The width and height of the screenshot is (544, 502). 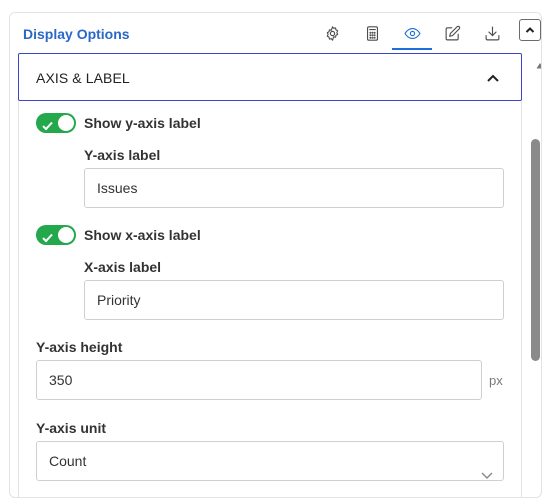 What do you see at coordinates (79, 347) in the screenshot?
I see `y-axis-height-label: Y-axis height` at bounding box center [79, 347].